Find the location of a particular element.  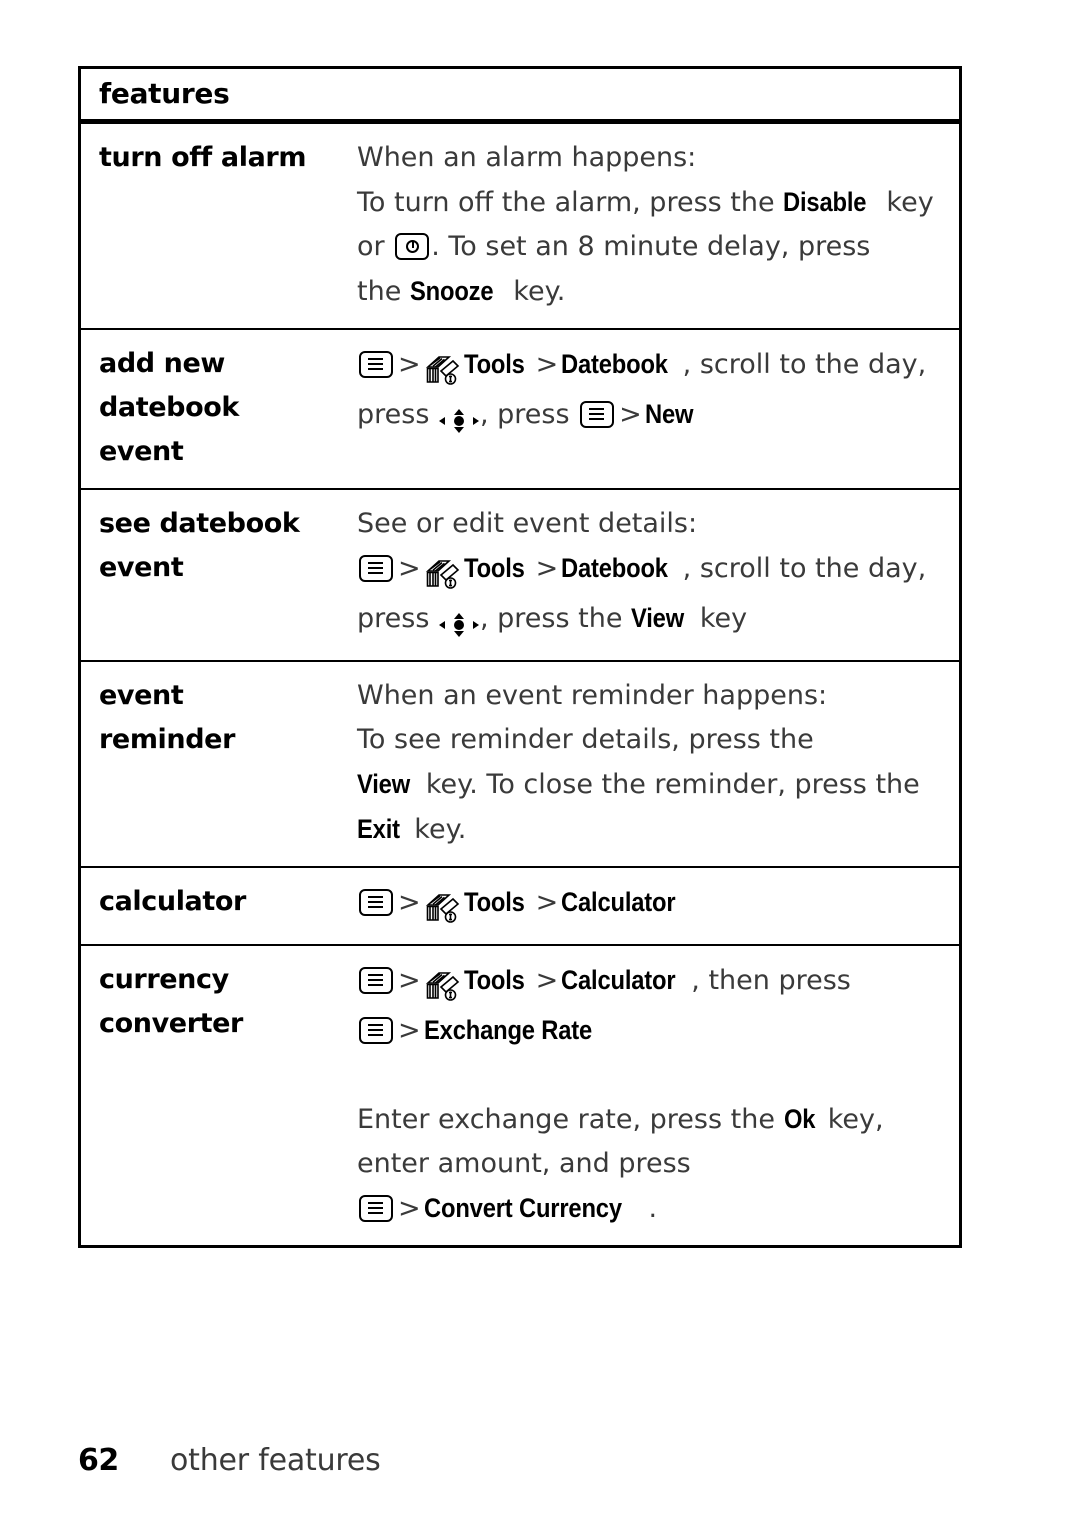

feature-term-cell: see datebook event is located at coordinates (215, 574).